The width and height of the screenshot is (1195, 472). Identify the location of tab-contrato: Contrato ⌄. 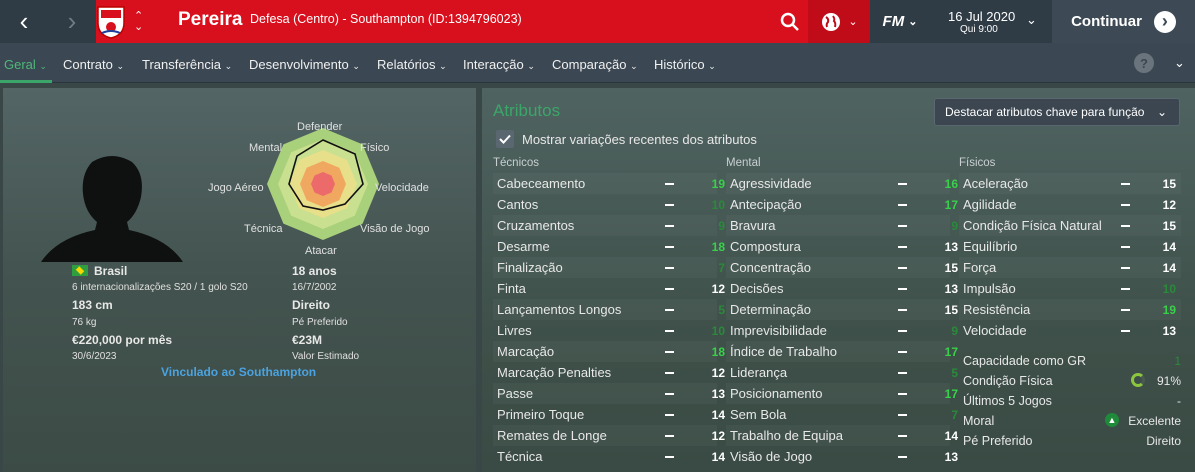
(93, 64).